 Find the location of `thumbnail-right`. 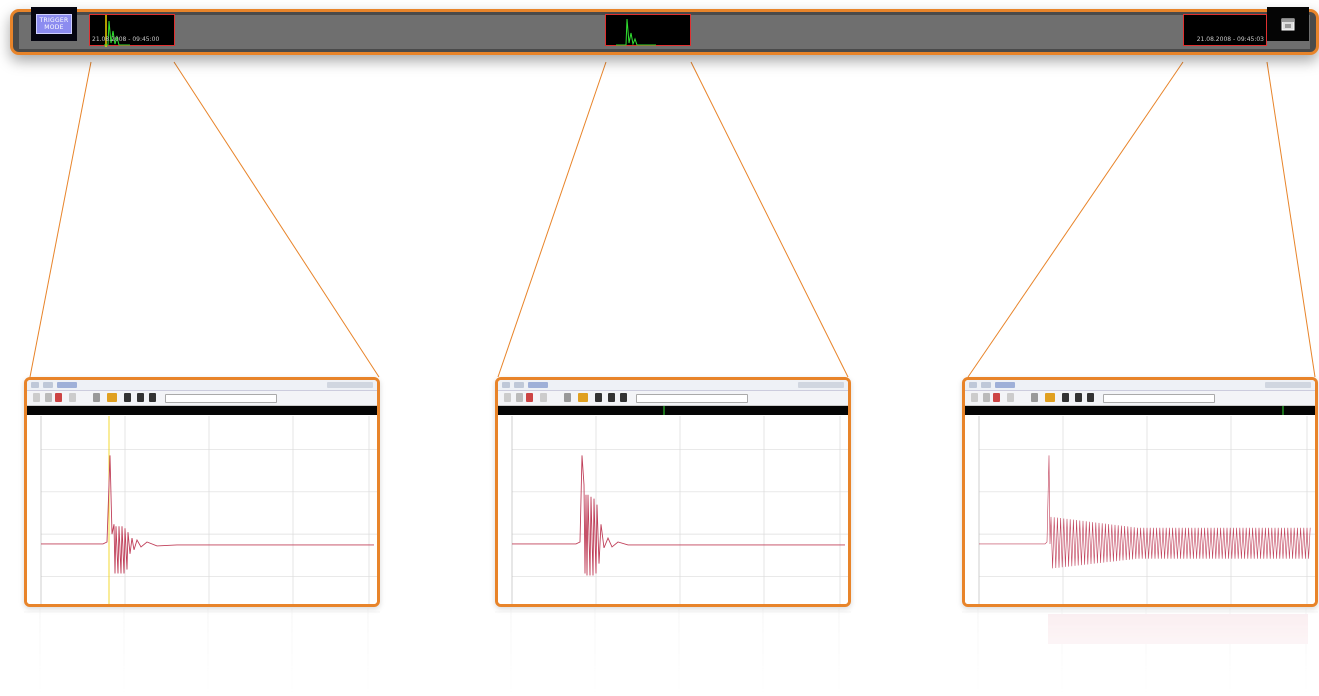

thumbnail-right is located at coordinates (1140, 492).